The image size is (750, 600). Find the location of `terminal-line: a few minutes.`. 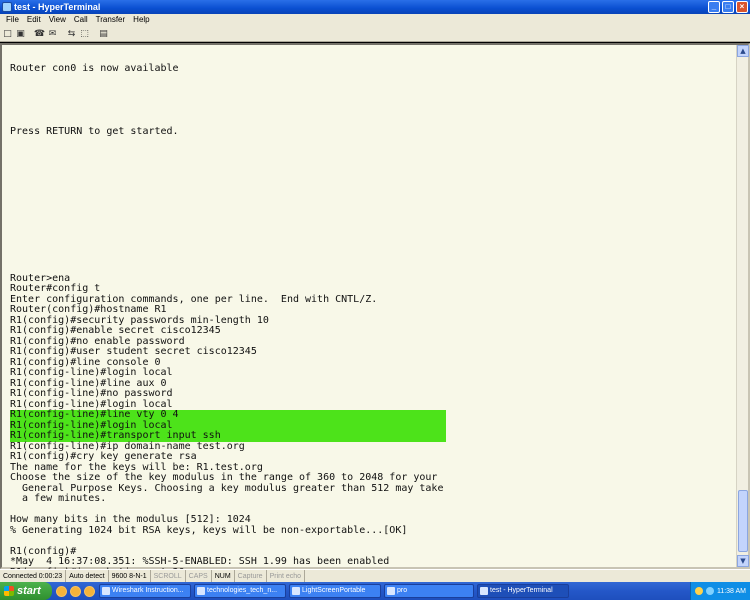

terminal-line: a few minutes. is located at coordinates (373, 499).